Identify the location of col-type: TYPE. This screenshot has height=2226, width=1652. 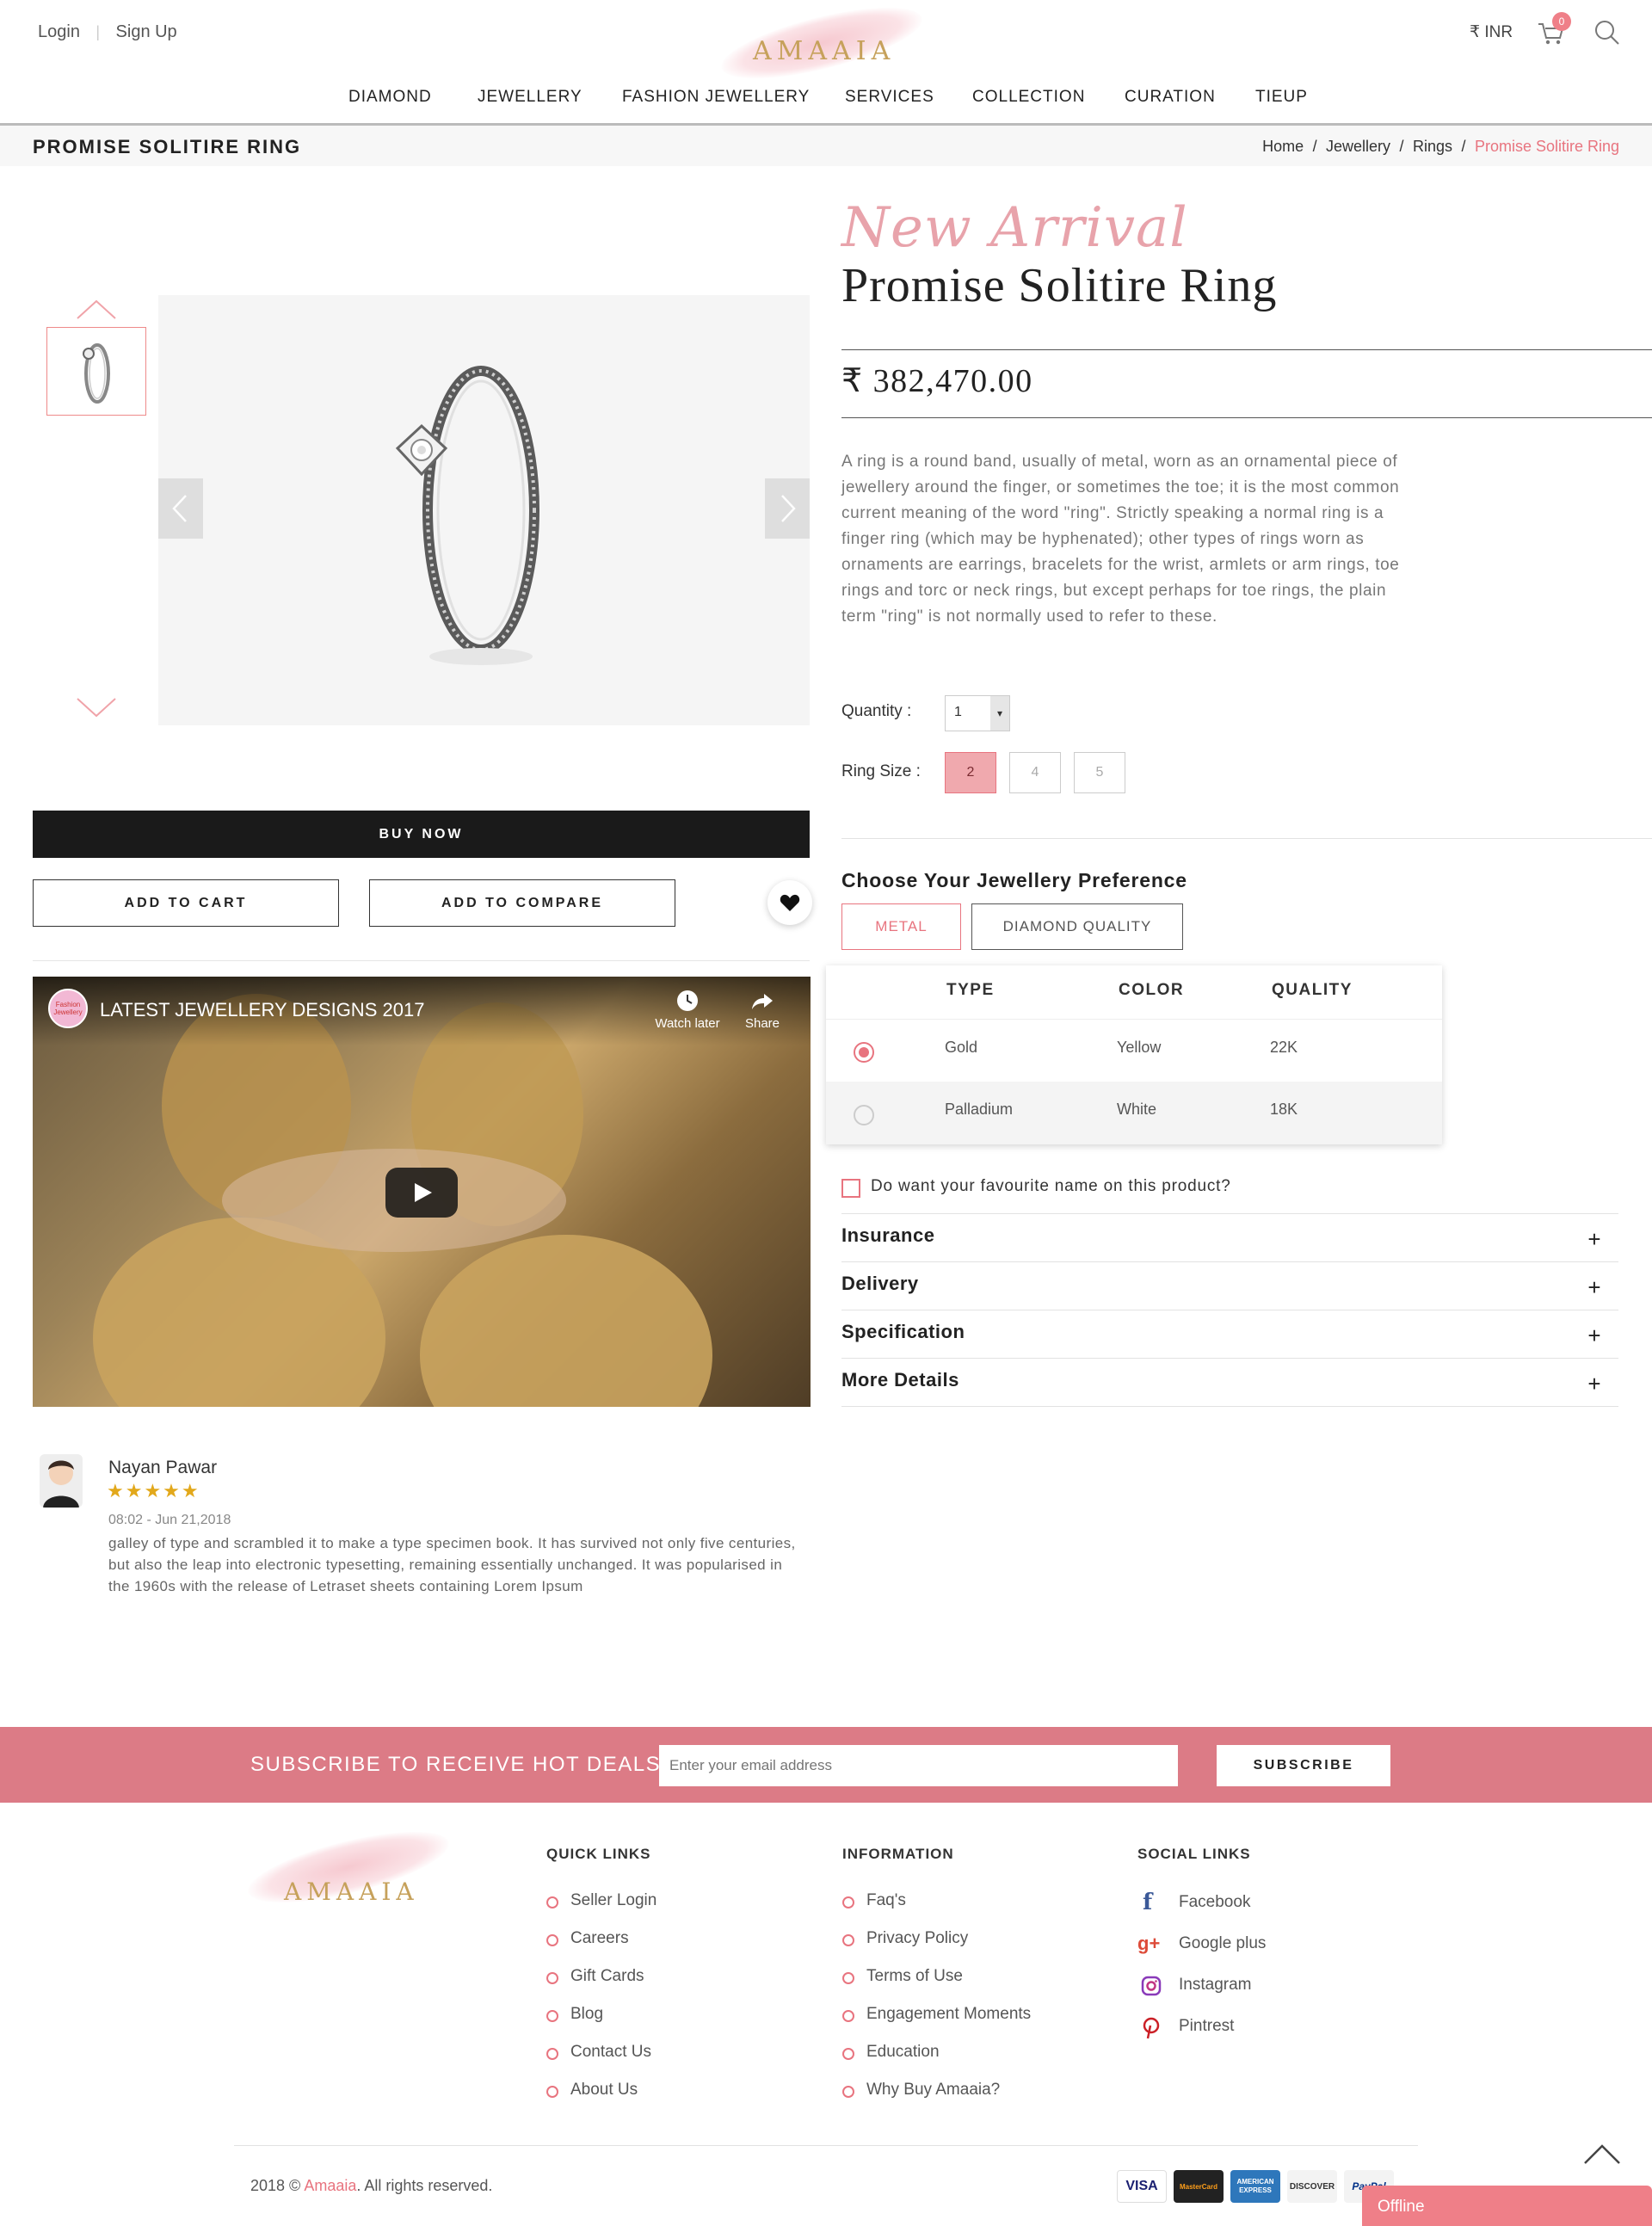
(970, 990).